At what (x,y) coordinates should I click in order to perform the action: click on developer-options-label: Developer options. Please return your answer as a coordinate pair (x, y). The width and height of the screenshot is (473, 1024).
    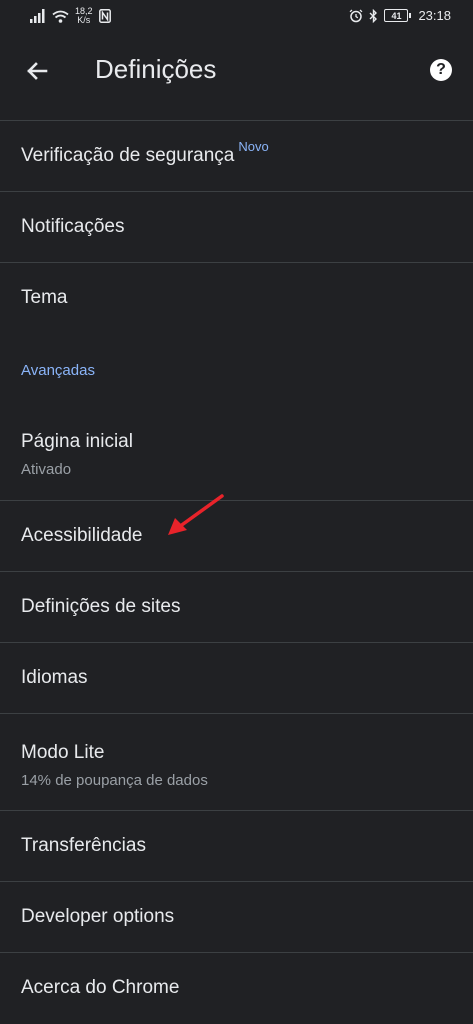
    Looking at the image, I should click on (98, 916).